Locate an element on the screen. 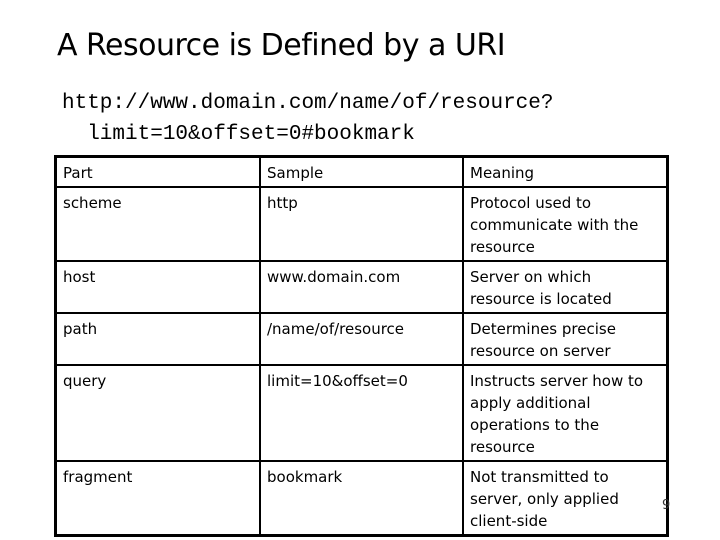 The height and width of the screenshot is (540, 720). cell-sample: http is located at coordinates (361, 224).